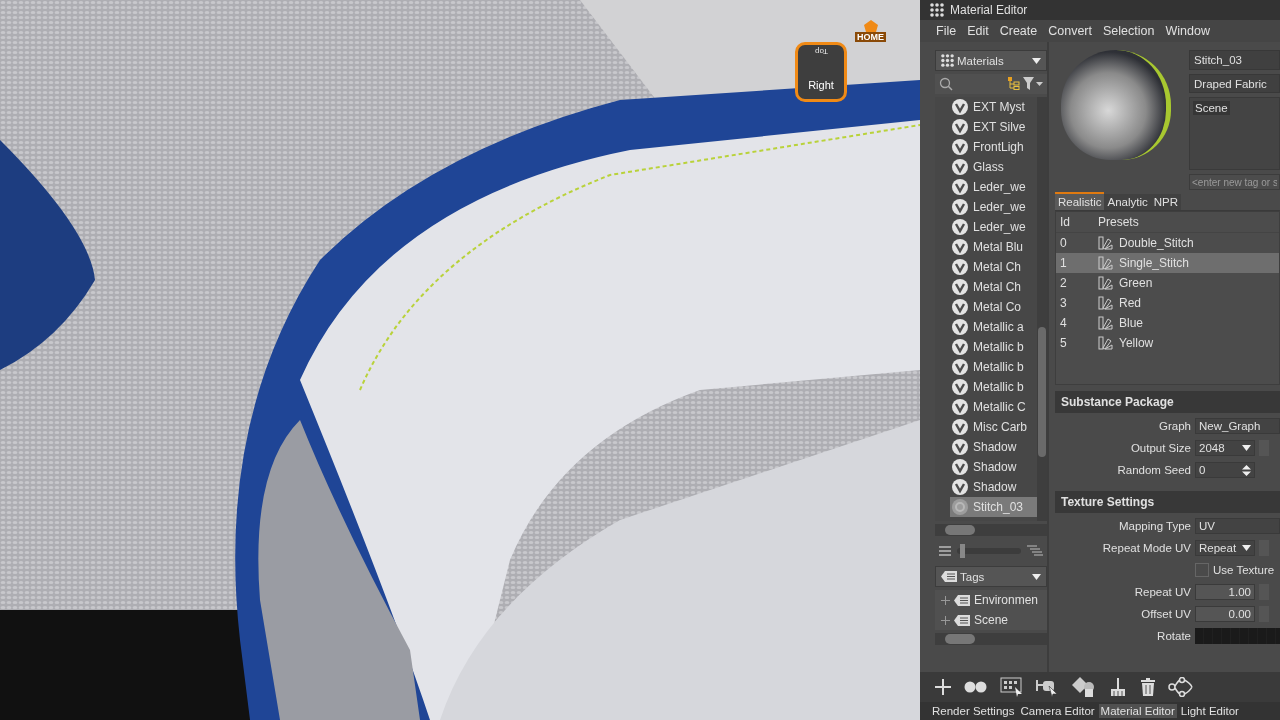 Image resolution: width=1280 pixels, height=720 pixels. I want to click on spinner-arrows-icon, so click(1246, 470).